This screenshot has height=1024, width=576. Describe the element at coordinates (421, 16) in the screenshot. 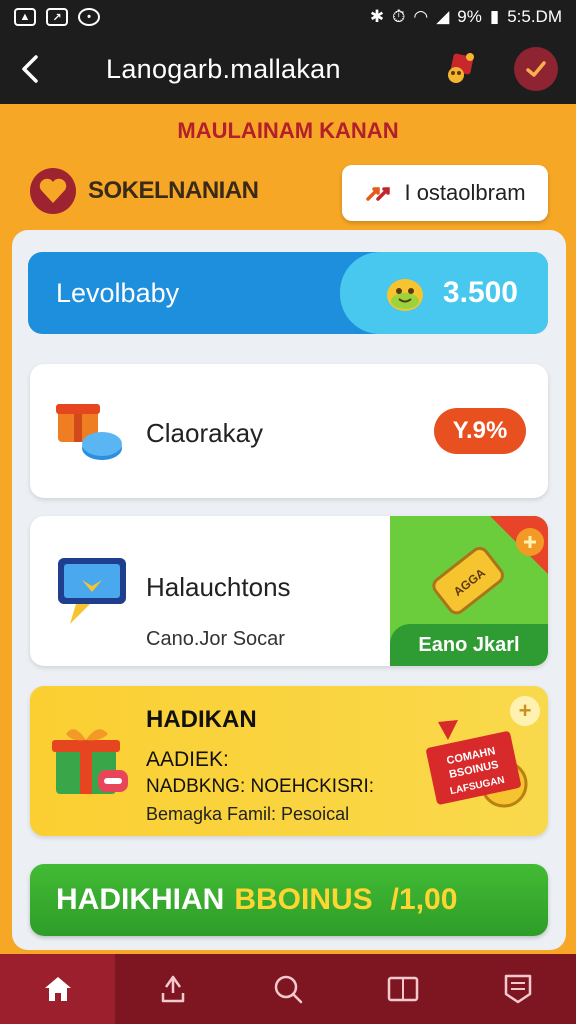

I see `wifi-icon: ◠` at that location.